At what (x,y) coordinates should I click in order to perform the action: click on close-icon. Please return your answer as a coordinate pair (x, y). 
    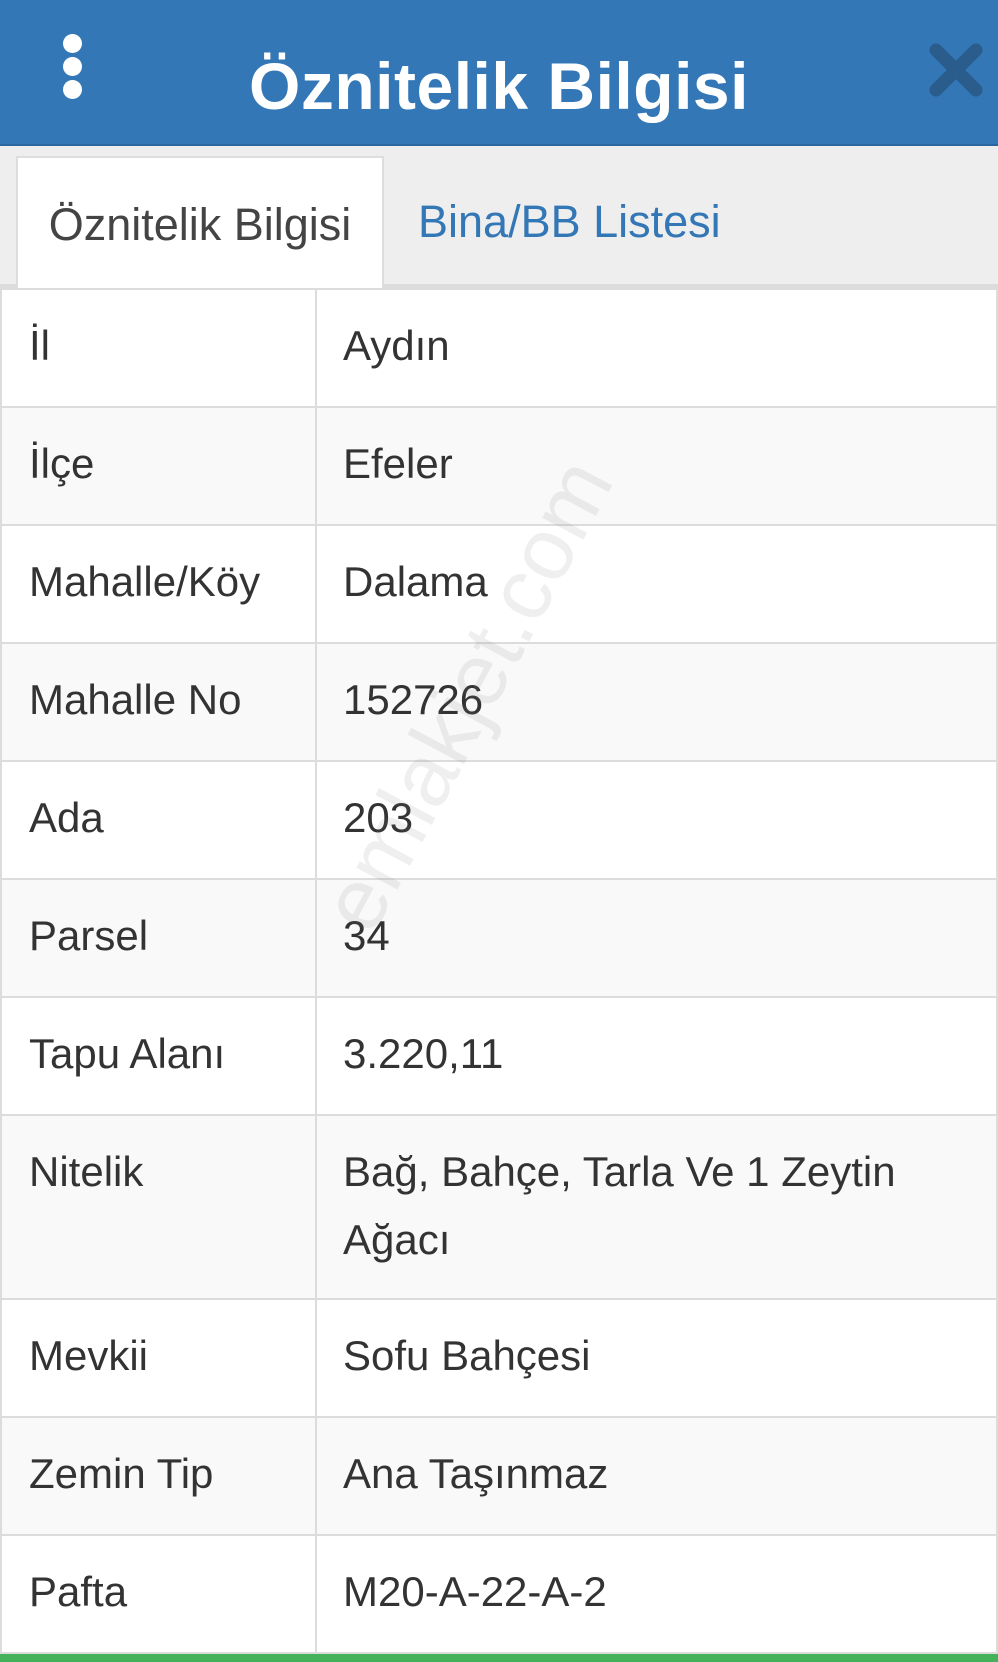
    Looking at the image, I should click on (956, 70).